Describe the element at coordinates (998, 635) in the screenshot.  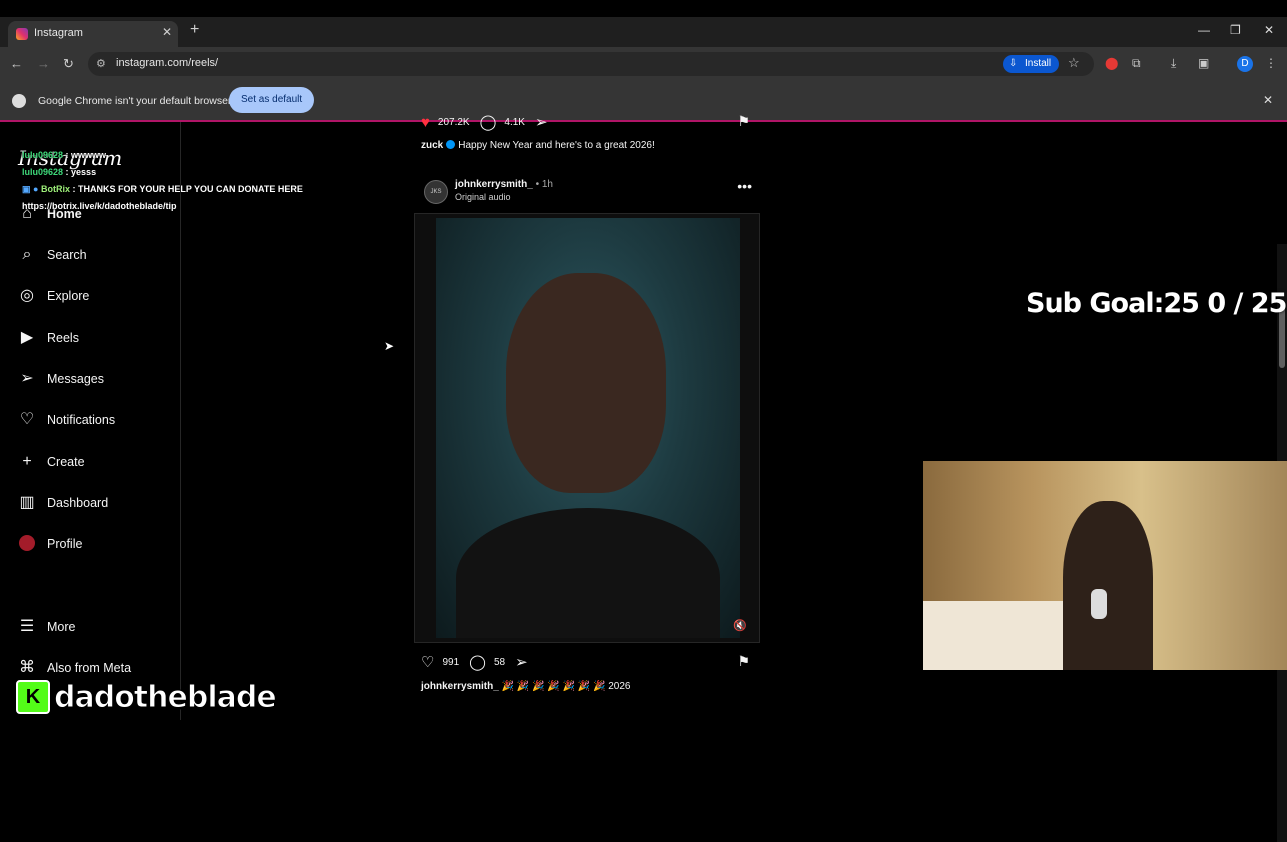
I see `webcam-bed-shape` at that location.